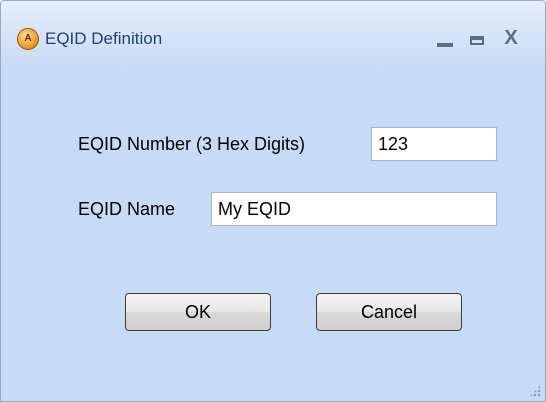 Image resolution: width=546 pixels, height=402 pixels. Describe the element at coordinates (198, 312) in the screenshot. I see `ok-button: OK` at that location.